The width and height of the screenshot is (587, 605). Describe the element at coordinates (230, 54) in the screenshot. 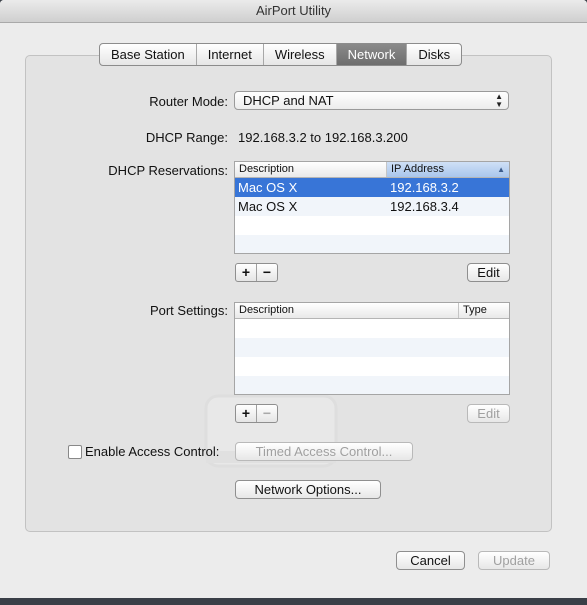

I see `tab-internet: Internet` at that location.